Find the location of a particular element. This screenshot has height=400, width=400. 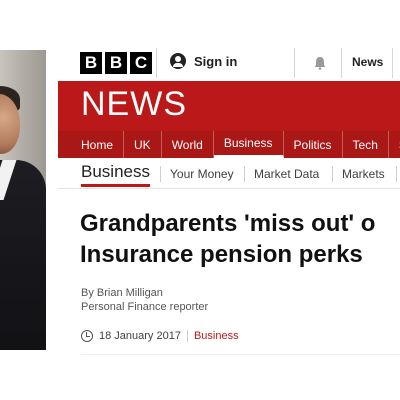

sign-in-button: Sign in is located at coordinates (203, 61).